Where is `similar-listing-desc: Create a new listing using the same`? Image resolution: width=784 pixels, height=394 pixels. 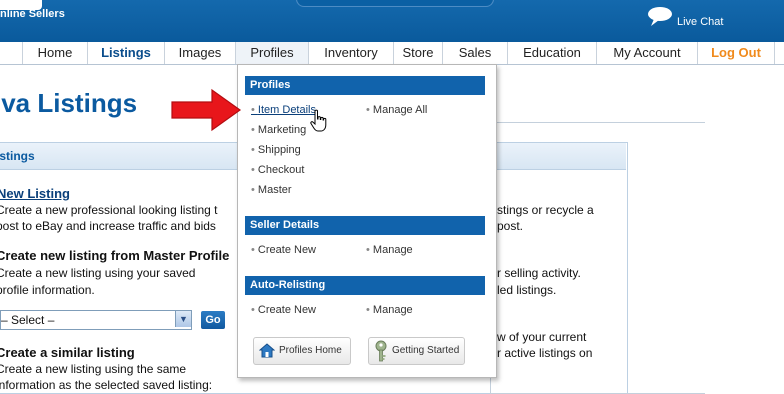
similar-listing-desc: Create a new listing using the same is located at coordinates (93, 369).